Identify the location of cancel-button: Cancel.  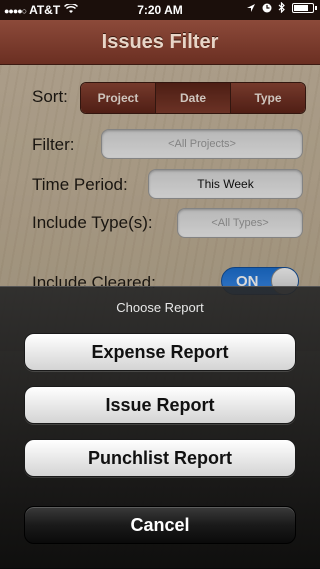
(160, 525).